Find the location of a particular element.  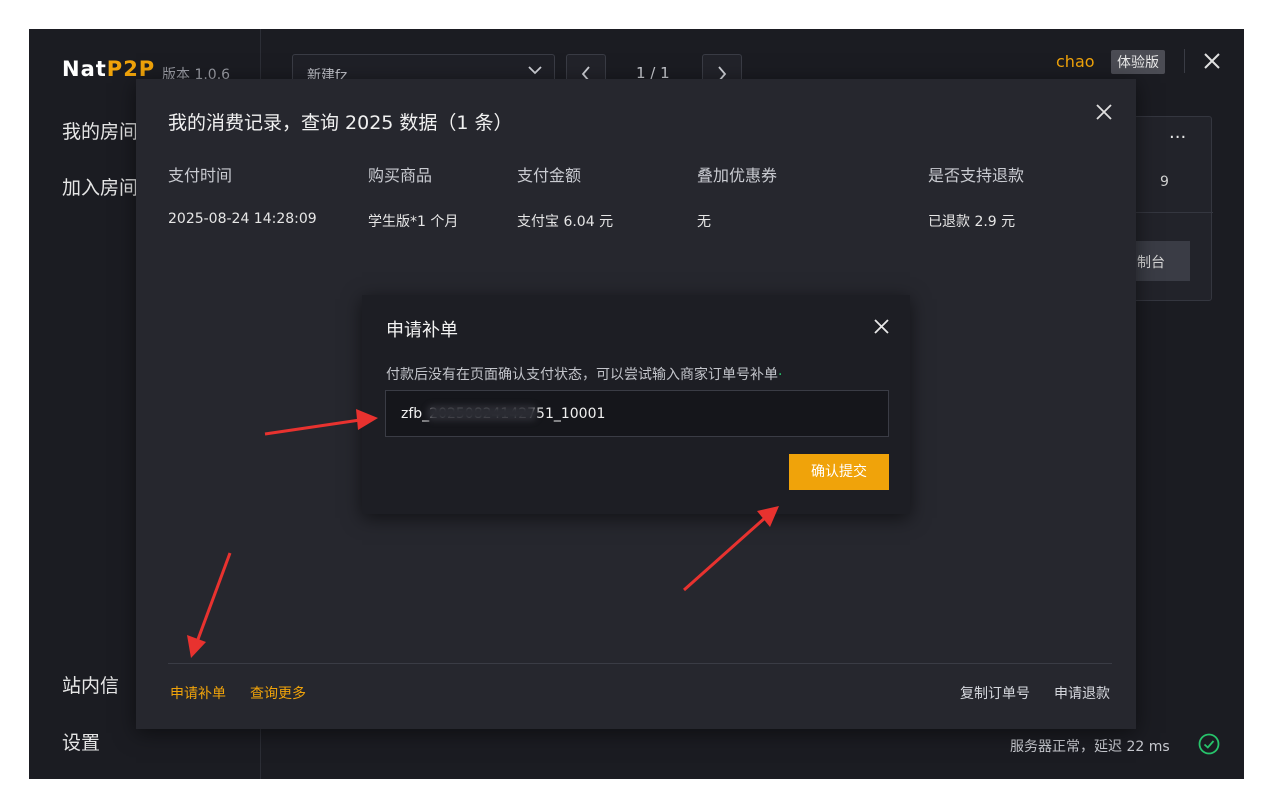

check-circle-icon is located at coordinates (1209, 744).